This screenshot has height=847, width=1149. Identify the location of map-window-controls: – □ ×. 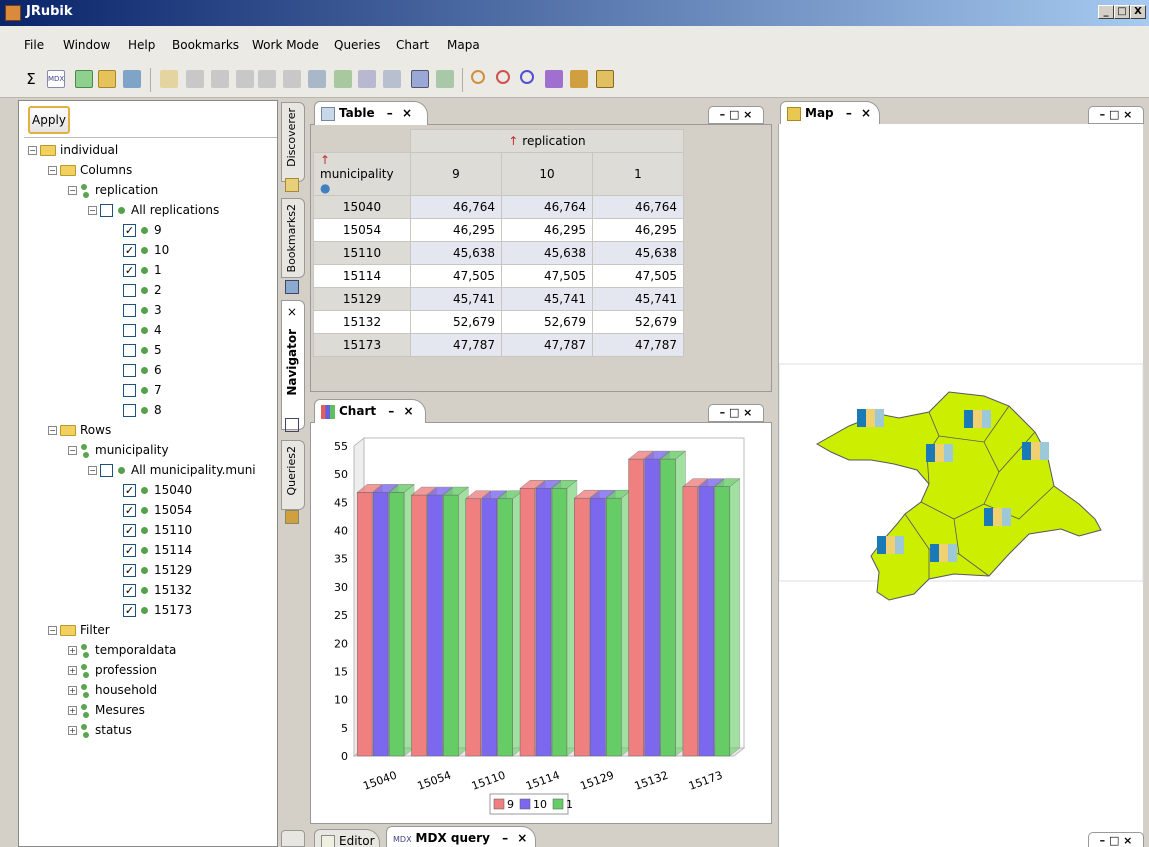
(1116, 115).